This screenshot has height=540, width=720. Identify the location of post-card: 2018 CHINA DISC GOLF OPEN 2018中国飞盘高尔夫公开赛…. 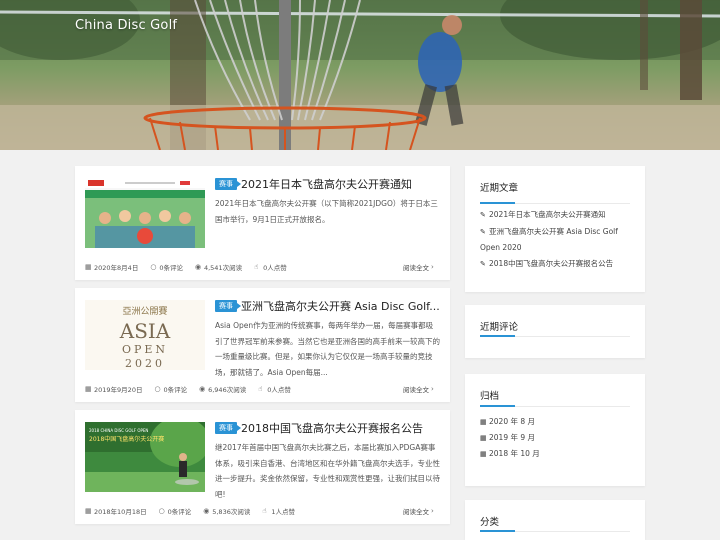
(262, 467).